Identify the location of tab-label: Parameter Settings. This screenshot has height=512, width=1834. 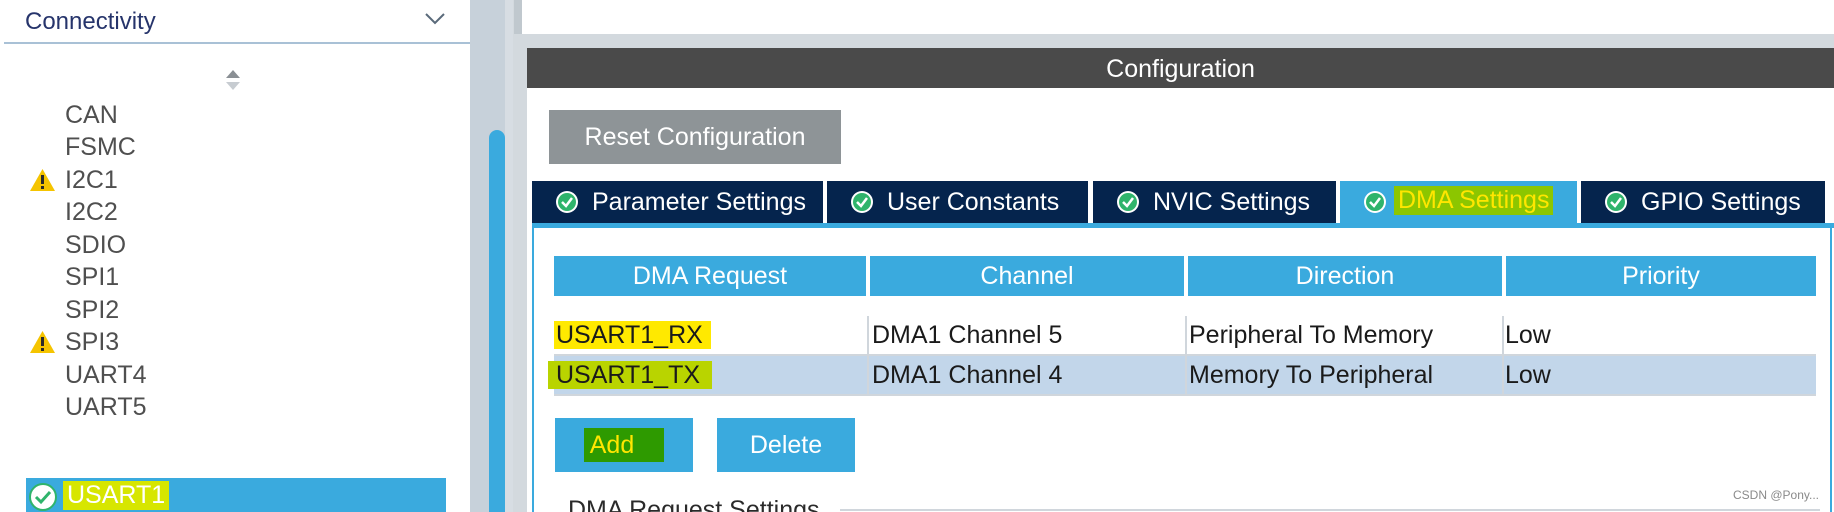
(699, 202).